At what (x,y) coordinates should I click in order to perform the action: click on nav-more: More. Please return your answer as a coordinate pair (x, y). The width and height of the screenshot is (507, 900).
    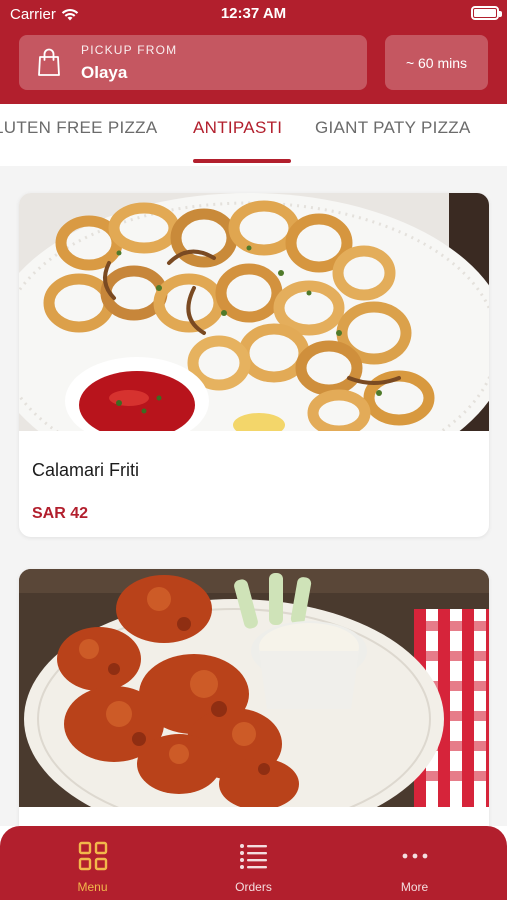
    Looking at the image, I should click on (414, 863).